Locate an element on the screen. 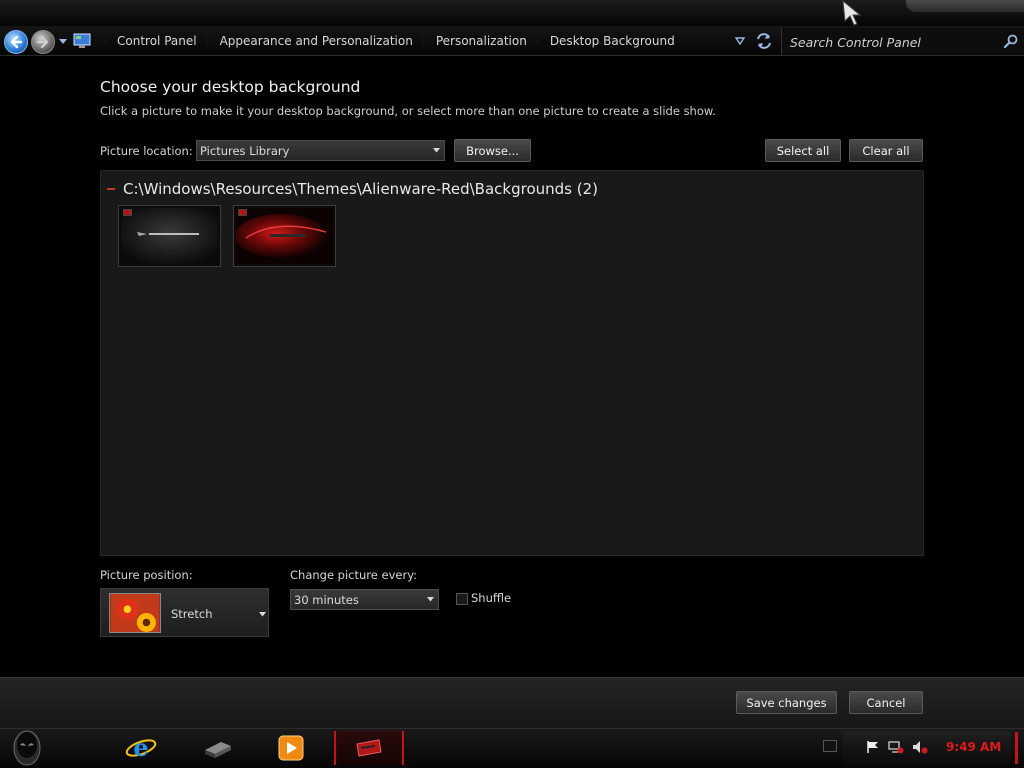 The image size is (1024, 768). refresh-icon is located at coordinates (764, 41).